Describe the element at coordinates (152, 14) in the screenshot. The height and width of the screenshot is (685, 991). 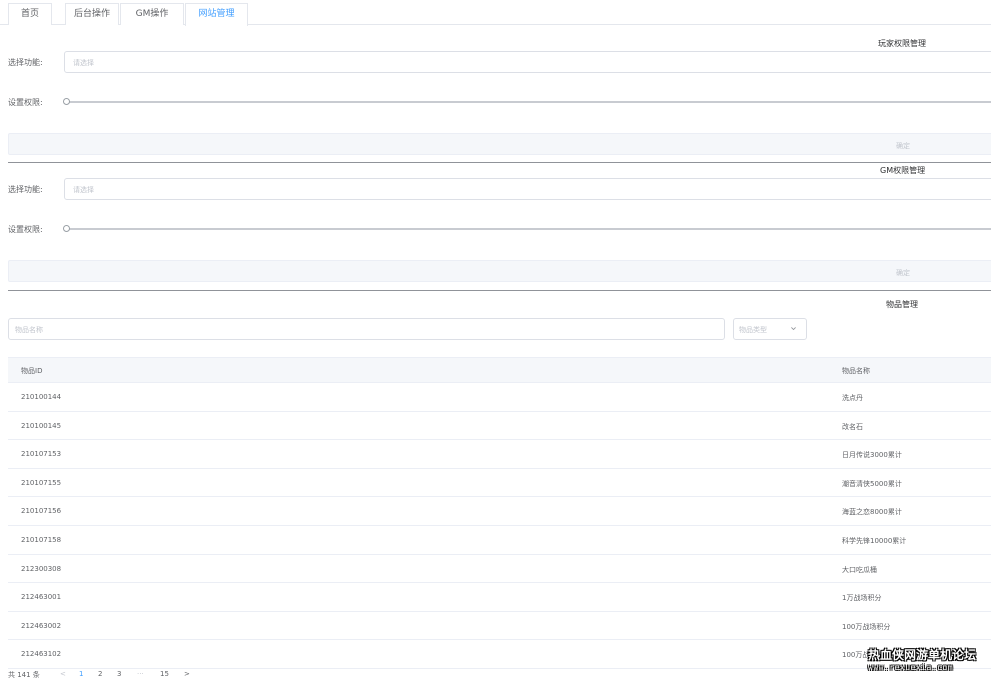
I see `tab-gm-ops: GM操作` at that location.